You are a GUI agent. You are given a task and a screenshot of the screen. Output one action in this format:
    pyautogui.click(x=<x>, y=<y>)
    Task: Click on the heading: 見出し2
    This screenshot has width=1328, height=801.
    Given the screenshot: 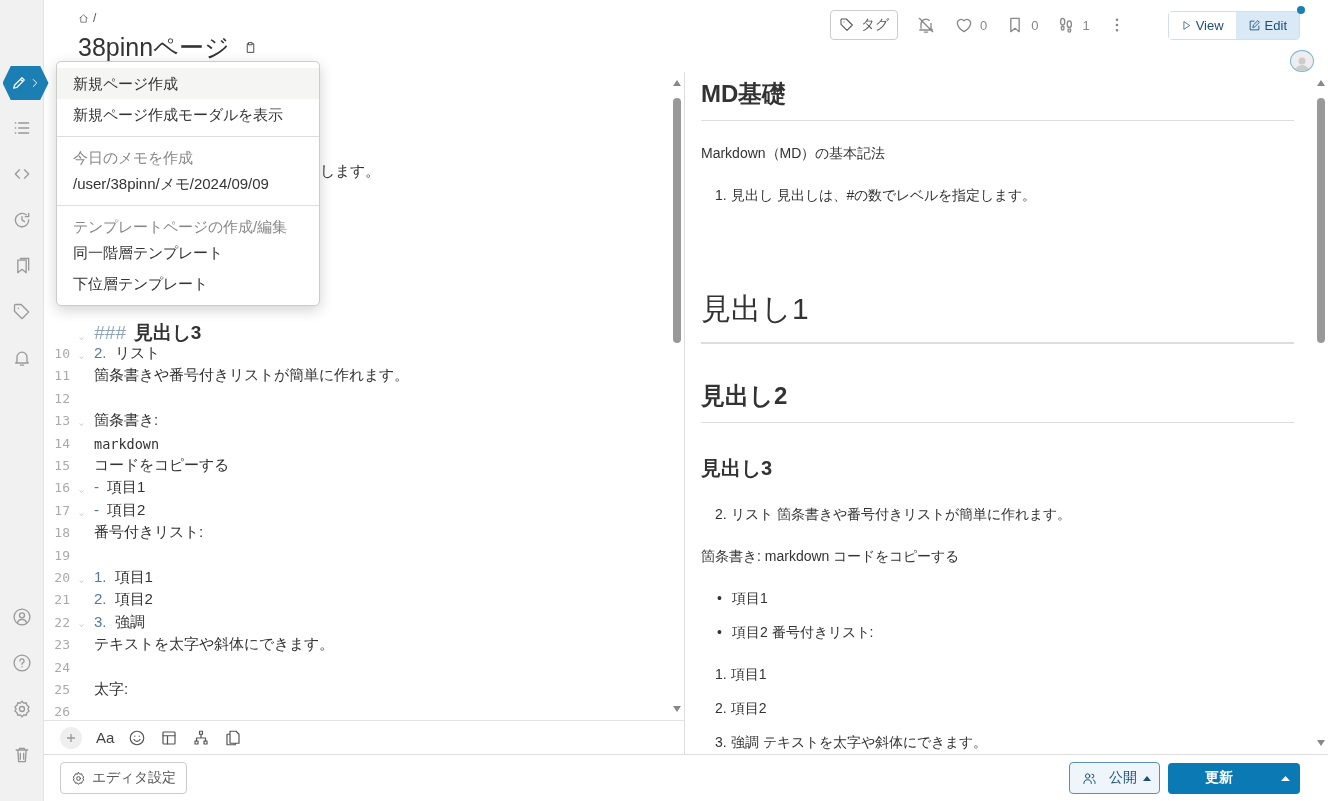 What is the action you would take?
    pyautogui.click(x=997, y=401)
    